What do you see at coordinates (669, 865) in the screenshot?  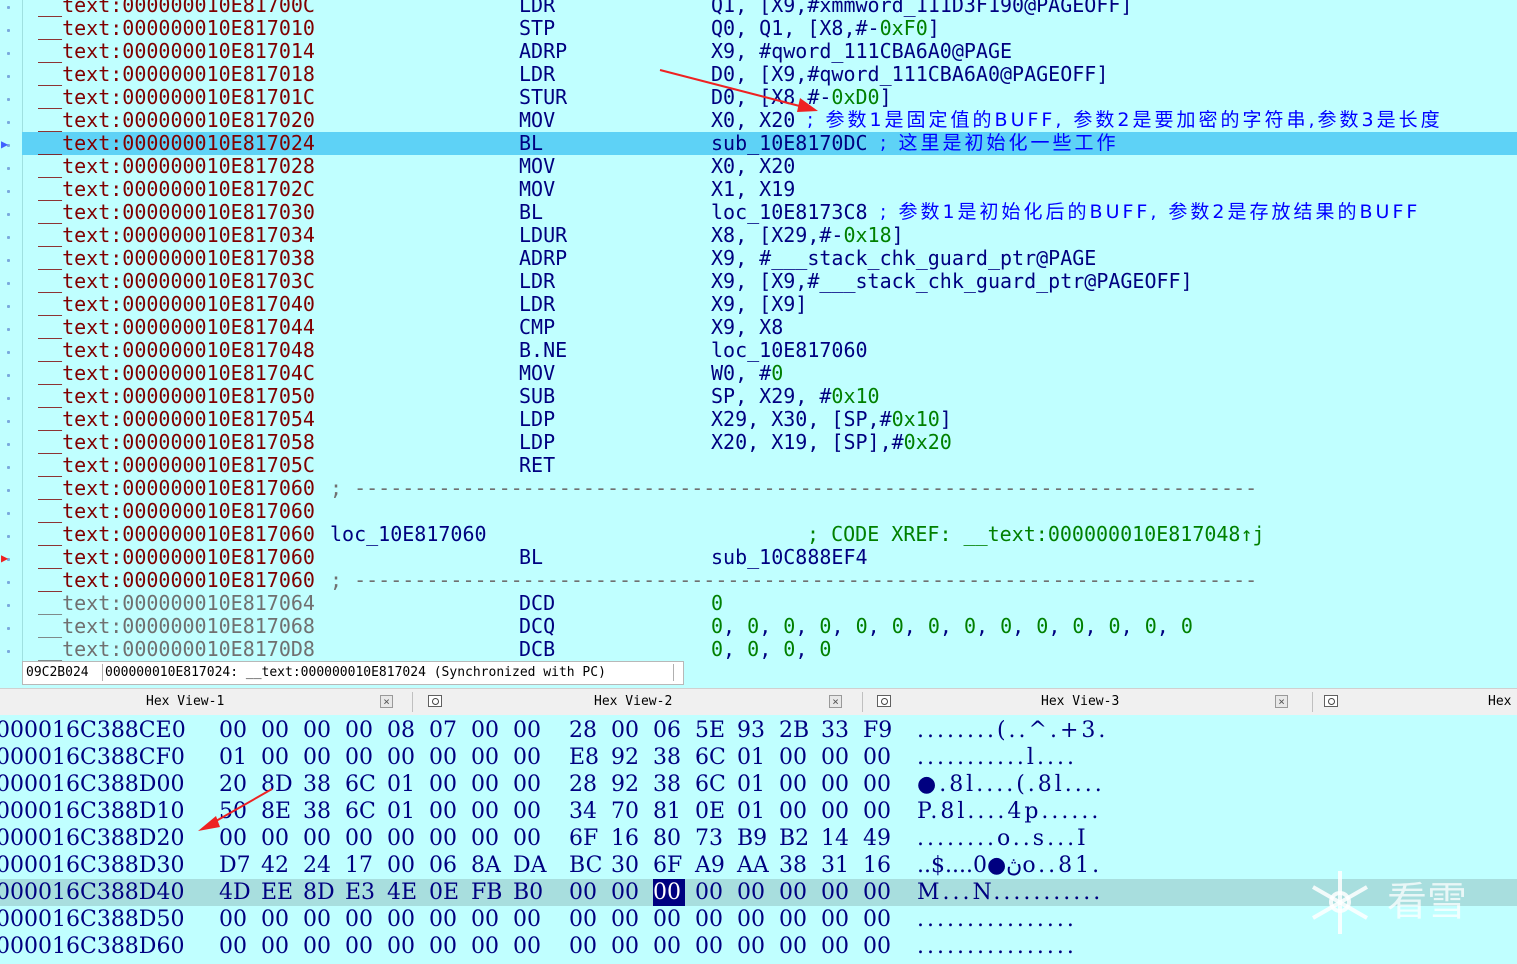 I see `hex-byte: 6F` at bounding box center [669, 865].